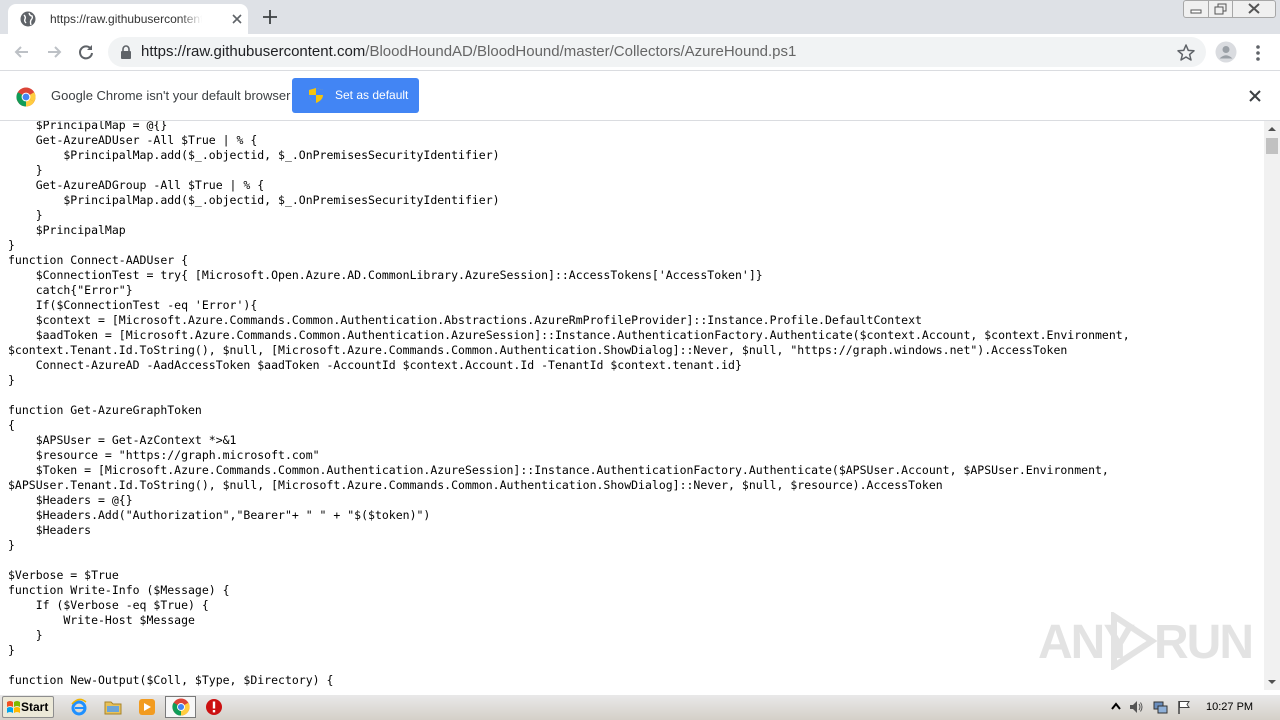  I want to click on scroll-up-icon, so click(1272, 129).